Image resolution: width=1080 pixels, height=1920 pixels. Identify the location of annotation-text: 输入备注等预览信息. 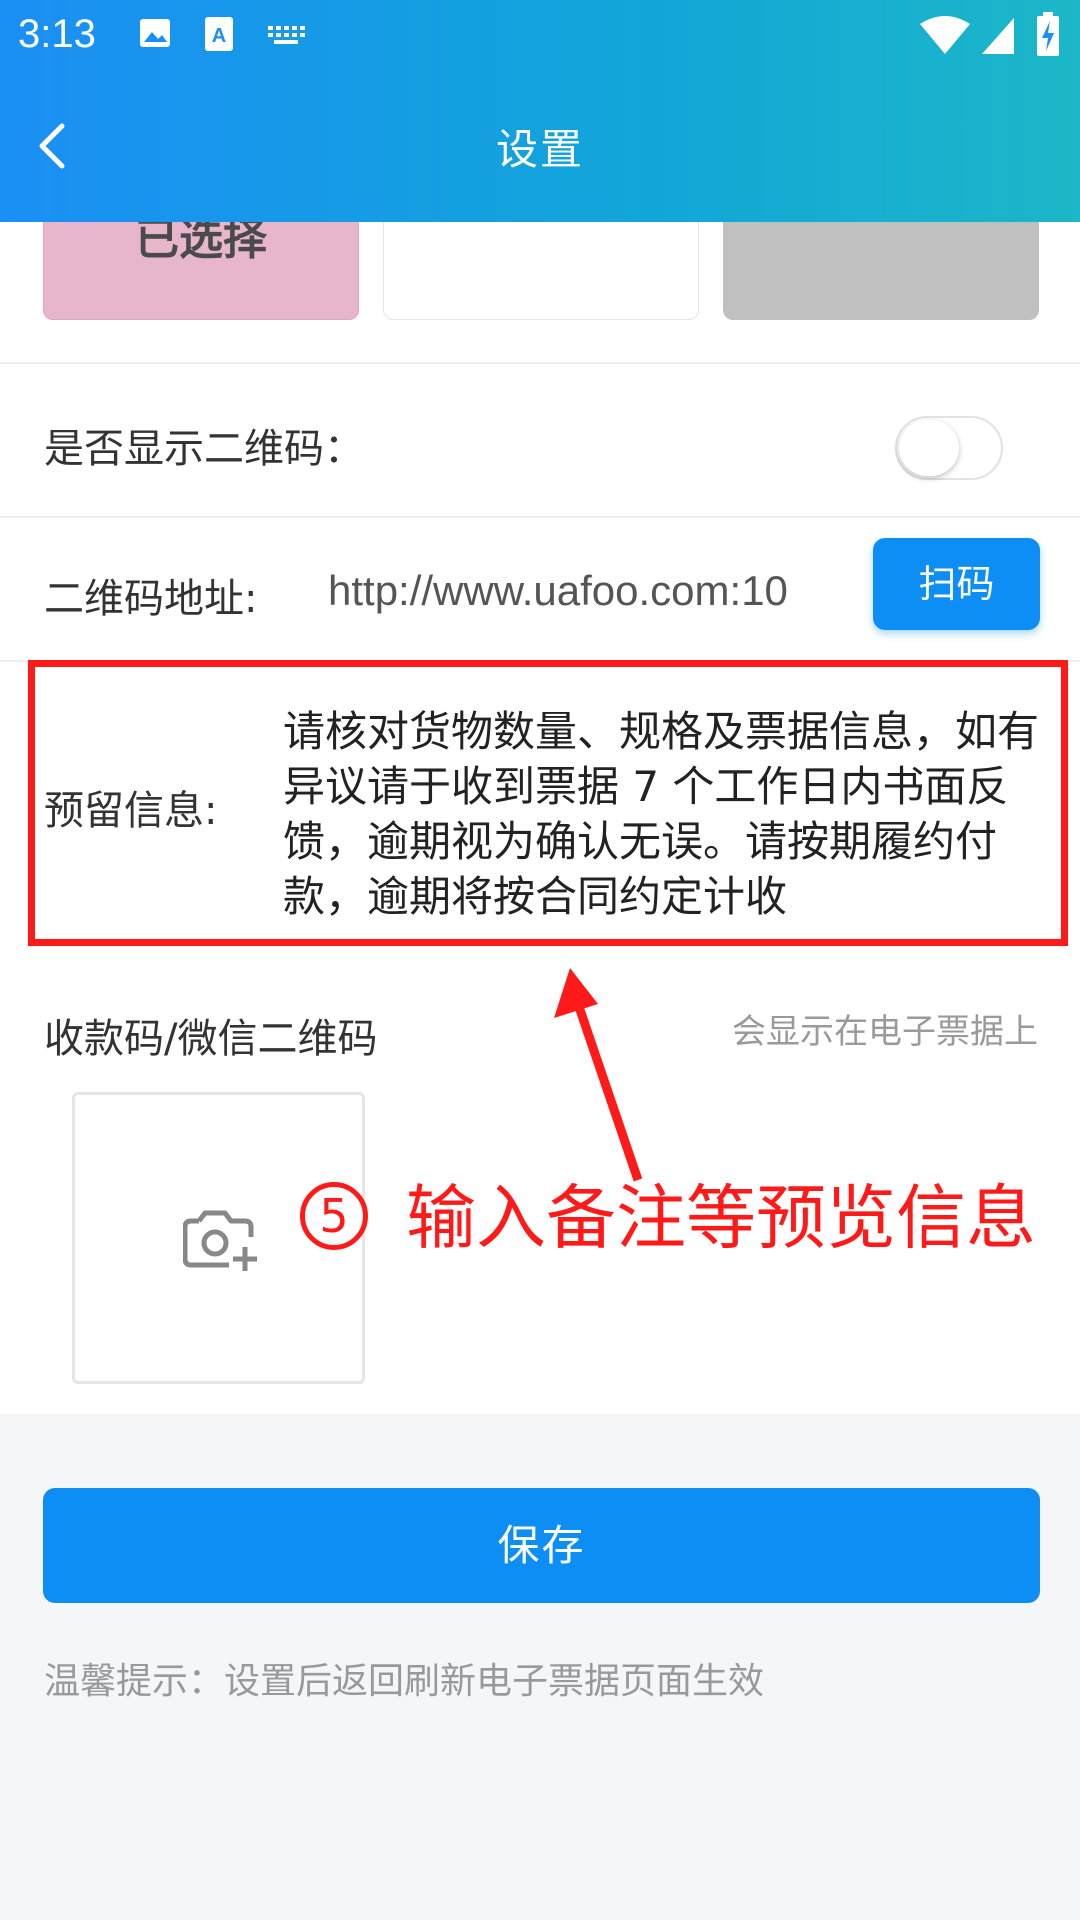
(721, 1218).